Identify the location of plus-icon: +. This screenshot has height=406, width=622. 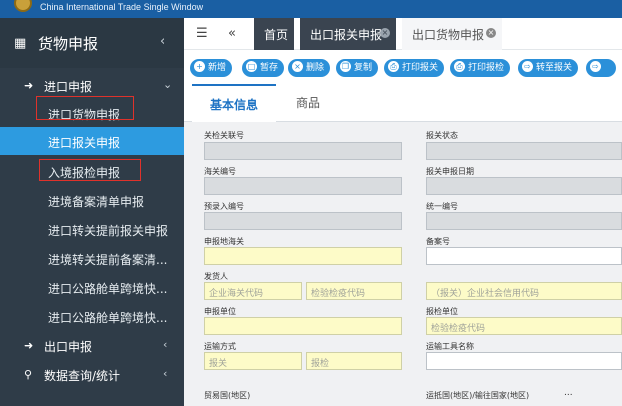
(199, 66).